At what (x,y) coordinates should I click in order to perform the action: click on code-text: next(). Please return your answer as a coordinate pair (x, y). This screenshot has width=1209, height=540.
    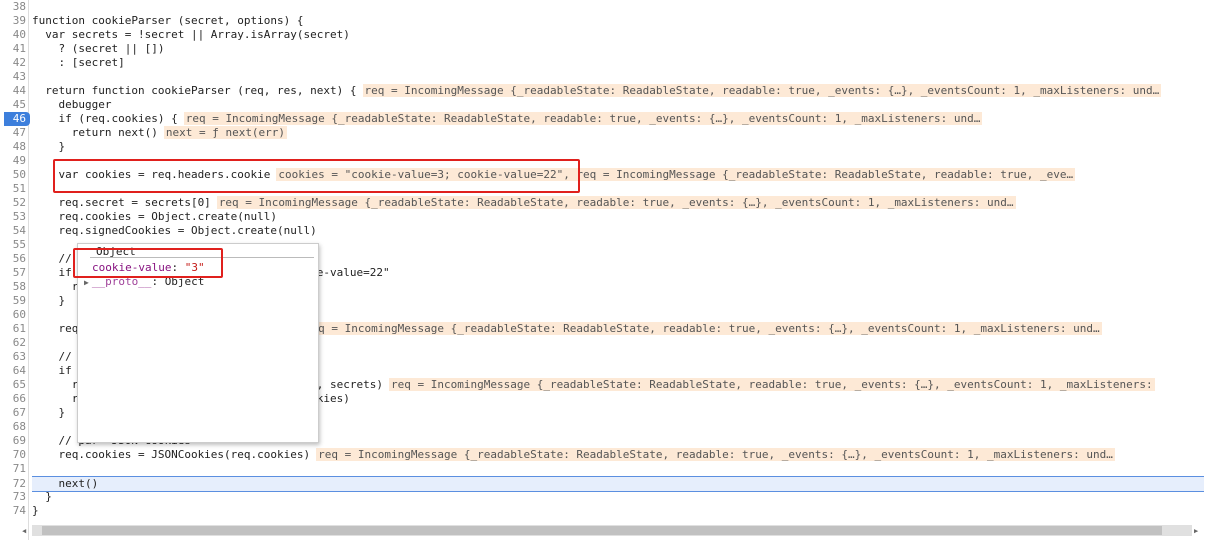
    Looking at the image, I should click on (65, 484).